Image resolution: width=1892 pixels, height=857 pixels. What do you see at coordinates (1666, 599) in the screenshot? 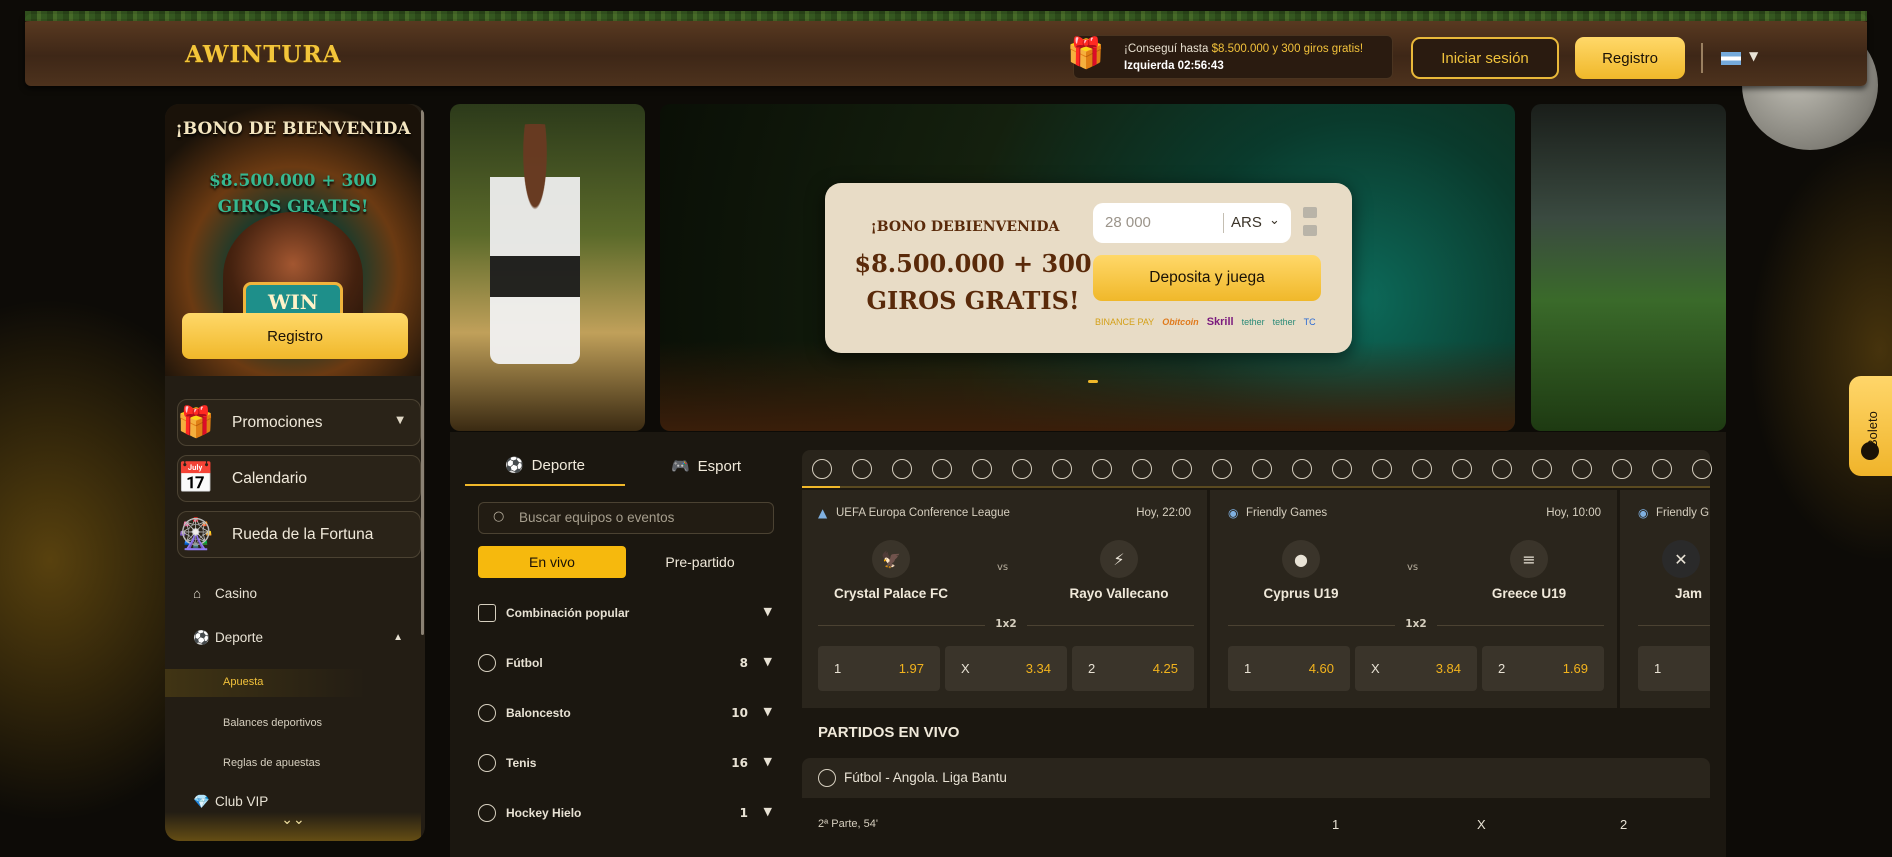
I see `match-card: ◉ Friendly G ✕ Jam 1` at bounding box center [1666, 599].